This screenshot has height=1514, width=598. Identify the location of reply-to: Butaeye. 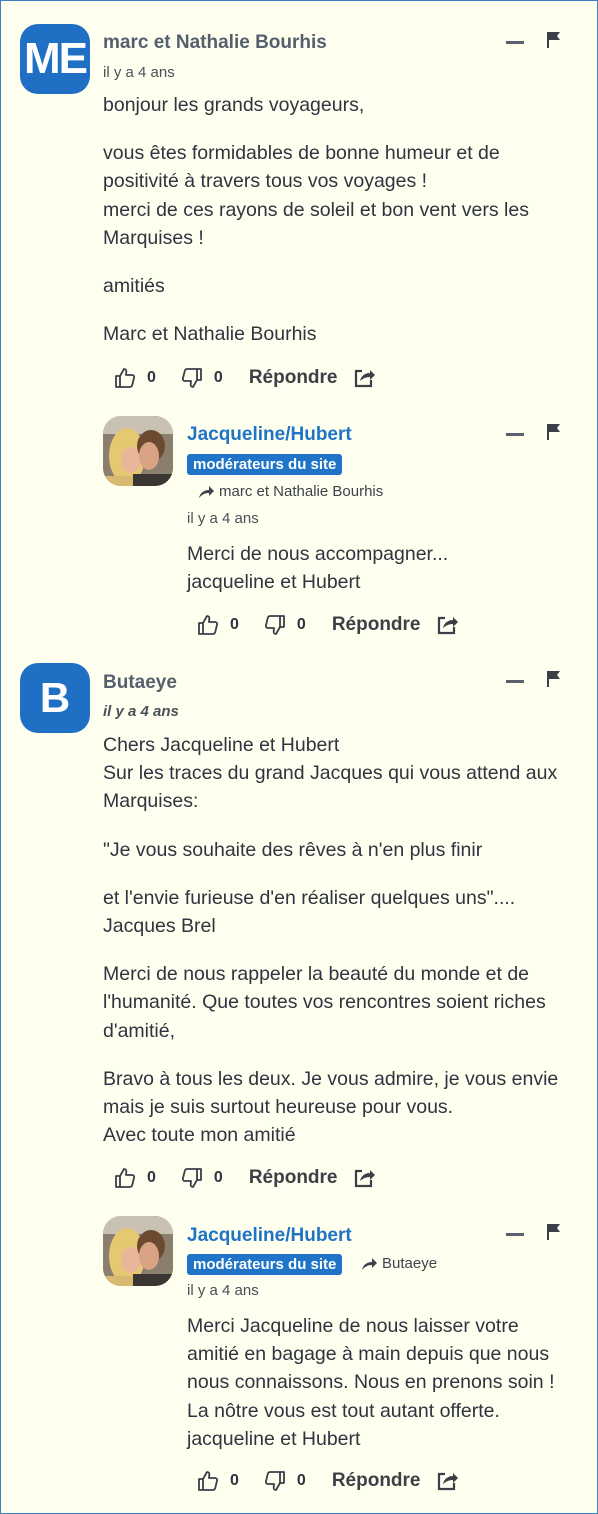
(399, 1263).